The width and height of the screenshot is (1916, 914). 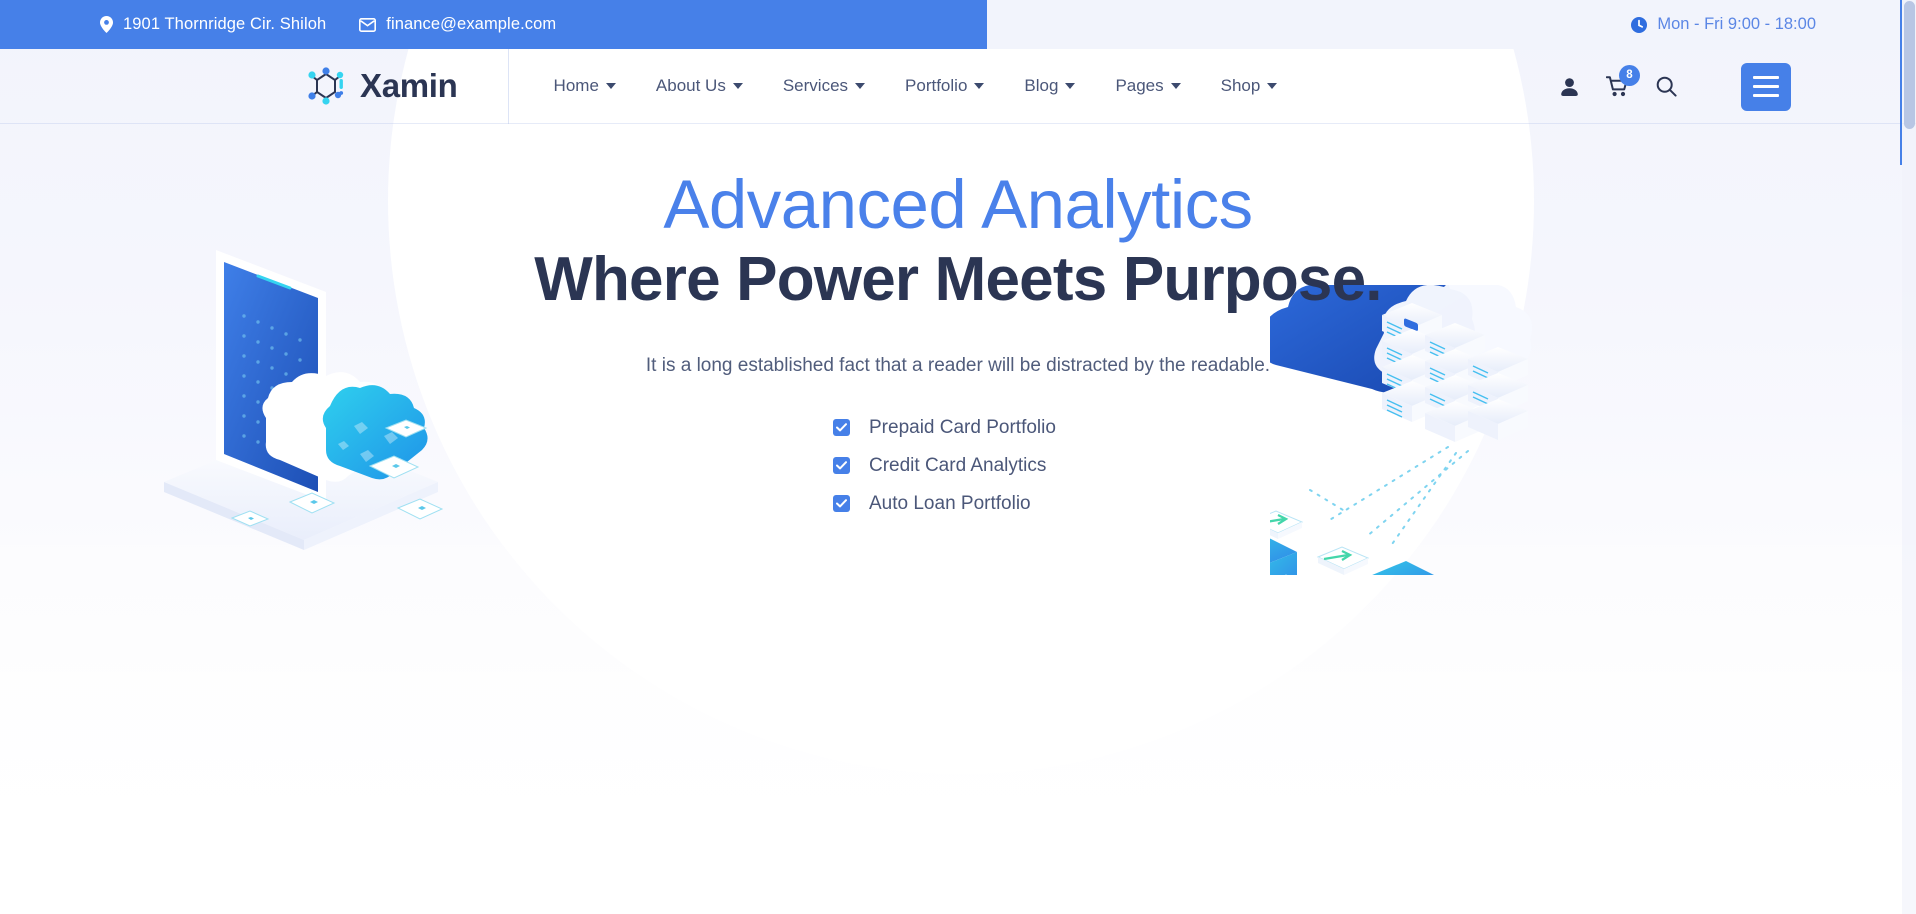 I want to click on search-button, so click(x=1666, y=86).